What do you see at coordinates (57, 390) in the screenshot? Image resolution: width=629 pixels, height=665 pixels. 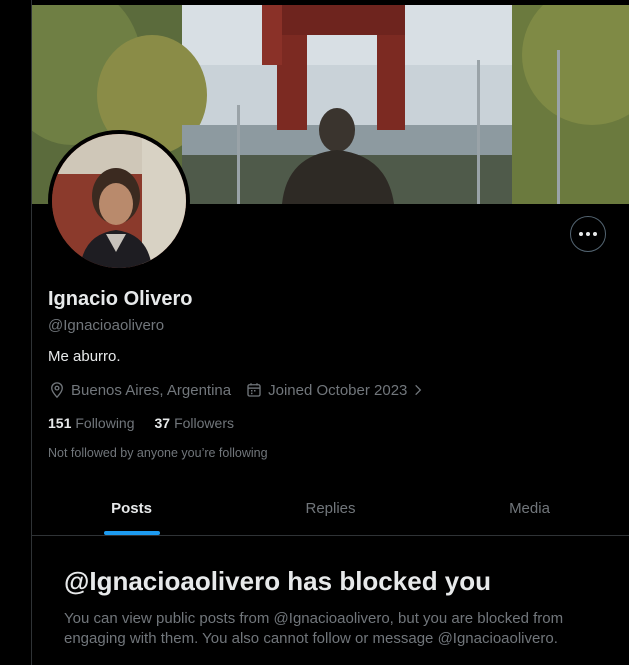 I see `location-pin-icon` at bounding box center [57, 390].